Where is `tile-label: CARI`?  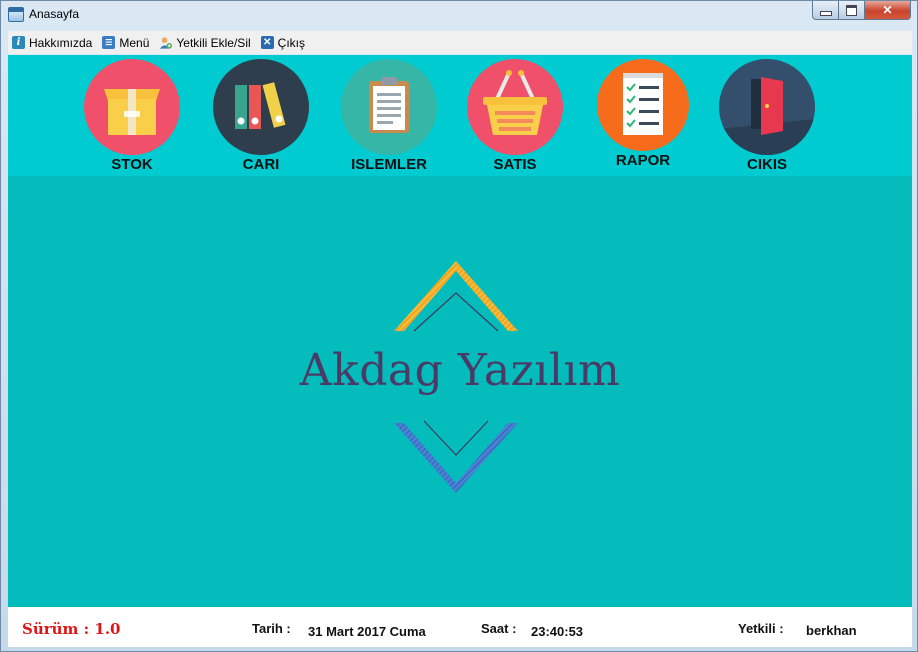
tile-label: CARI is located at coordinates (261, 164).